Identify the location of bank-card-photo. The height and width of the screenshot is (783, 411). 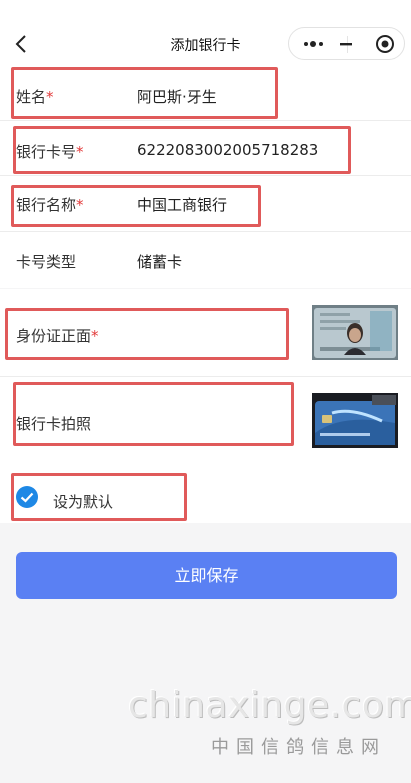
(355, 420).